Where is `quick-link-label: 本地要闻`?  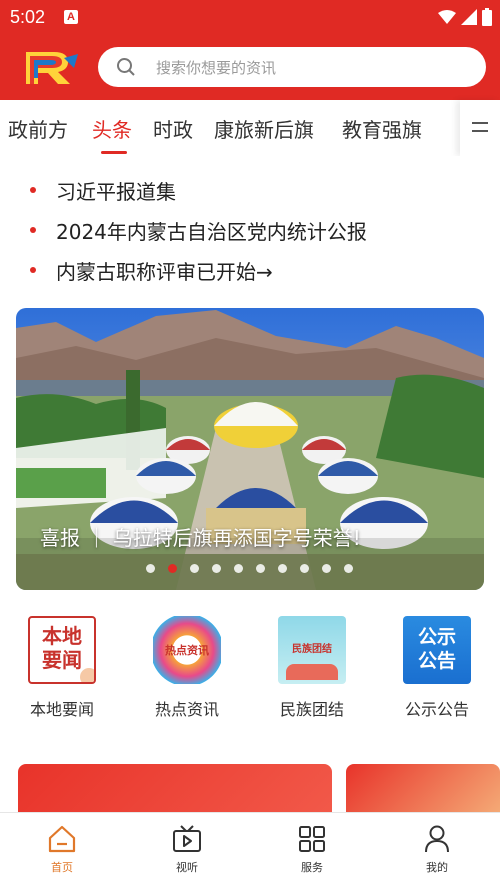 quick-link-label: 本地要闻 is located at coordinates (61, 709).